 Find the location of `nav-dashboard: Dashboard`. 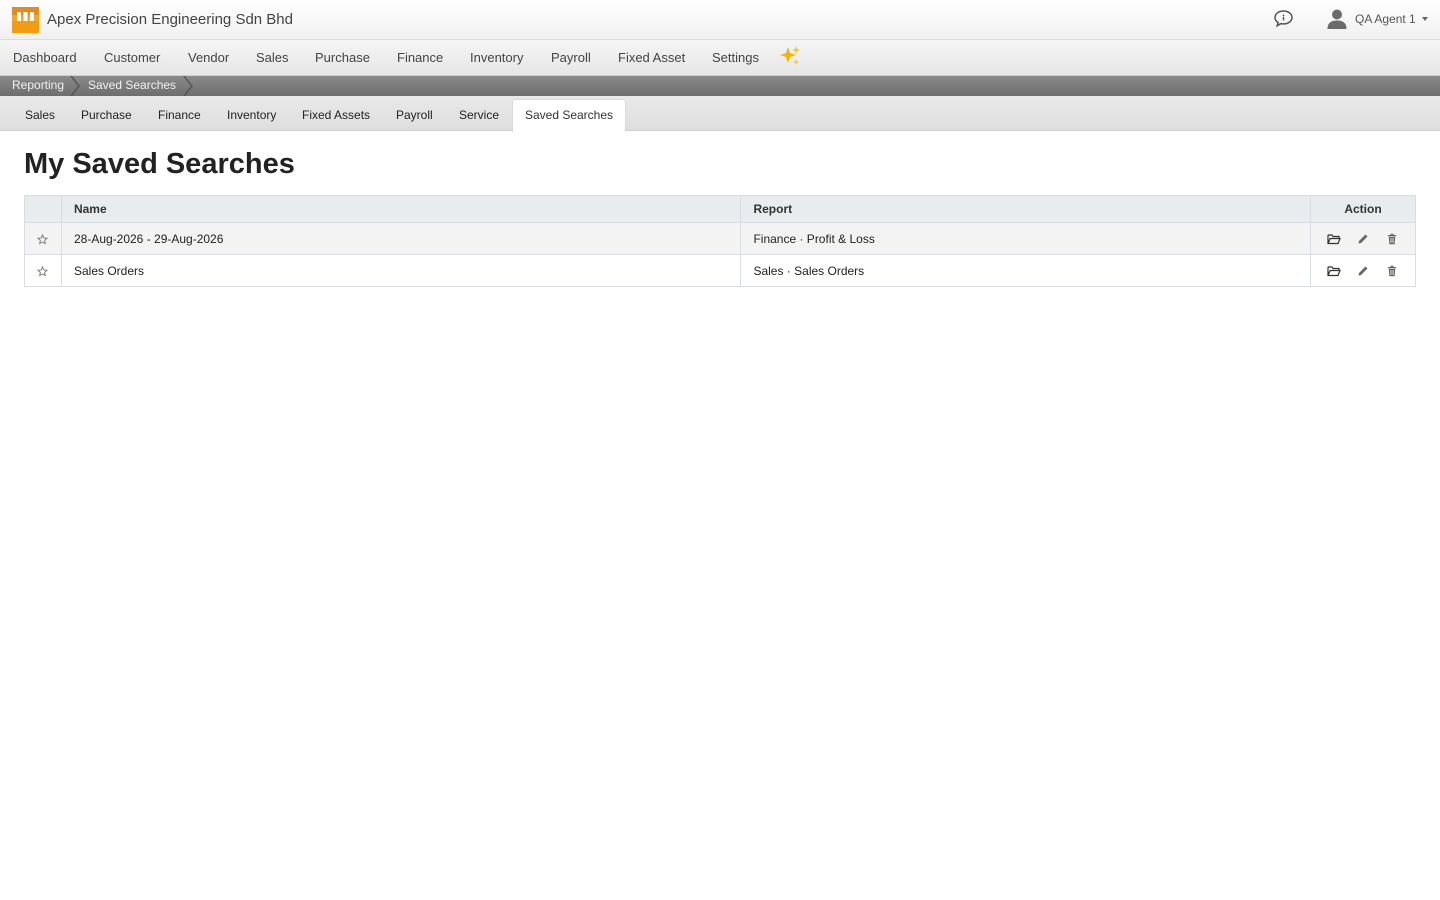

nav-dashboard: Dashboard is located at coordinates (45, 57).